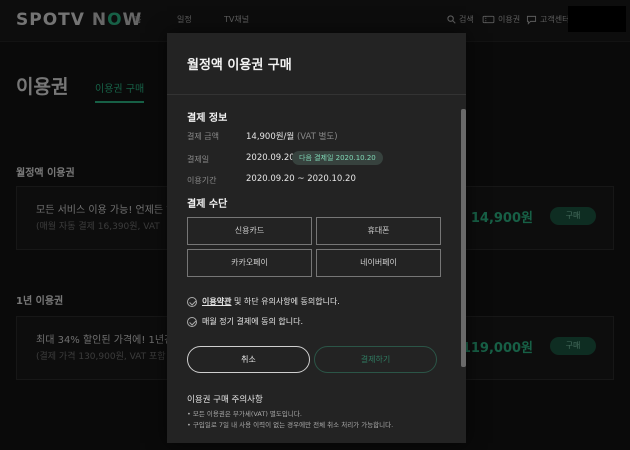 This screenshot has height=450, width=630. I want to click on payment-info-title: 결제 정보, so click(207, 118).